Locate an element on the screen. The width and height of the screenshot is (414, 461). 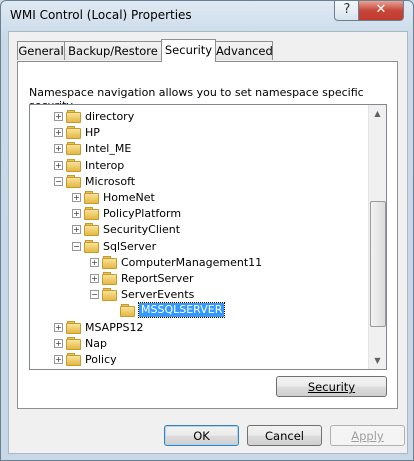
scroll-up-icon: ▲ is located at coordinates (377, 113).